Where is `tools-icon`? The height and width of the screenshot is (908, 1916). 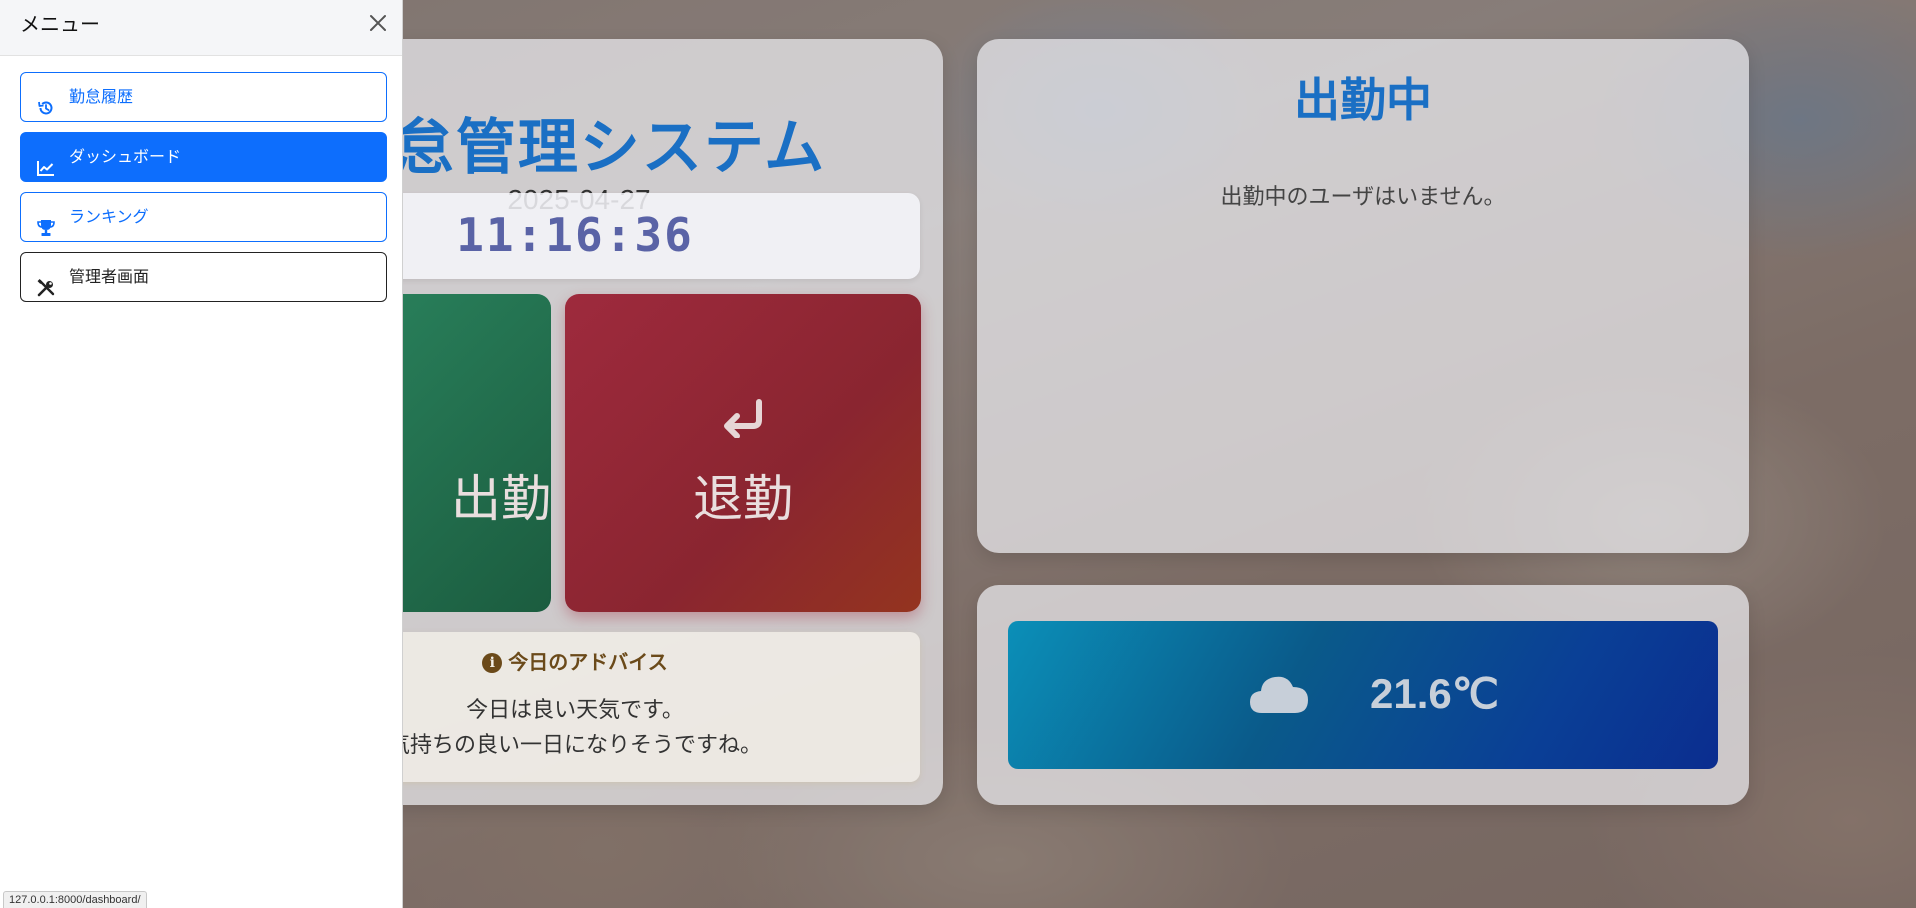 tools-icon is located at coordinates (46, 282).